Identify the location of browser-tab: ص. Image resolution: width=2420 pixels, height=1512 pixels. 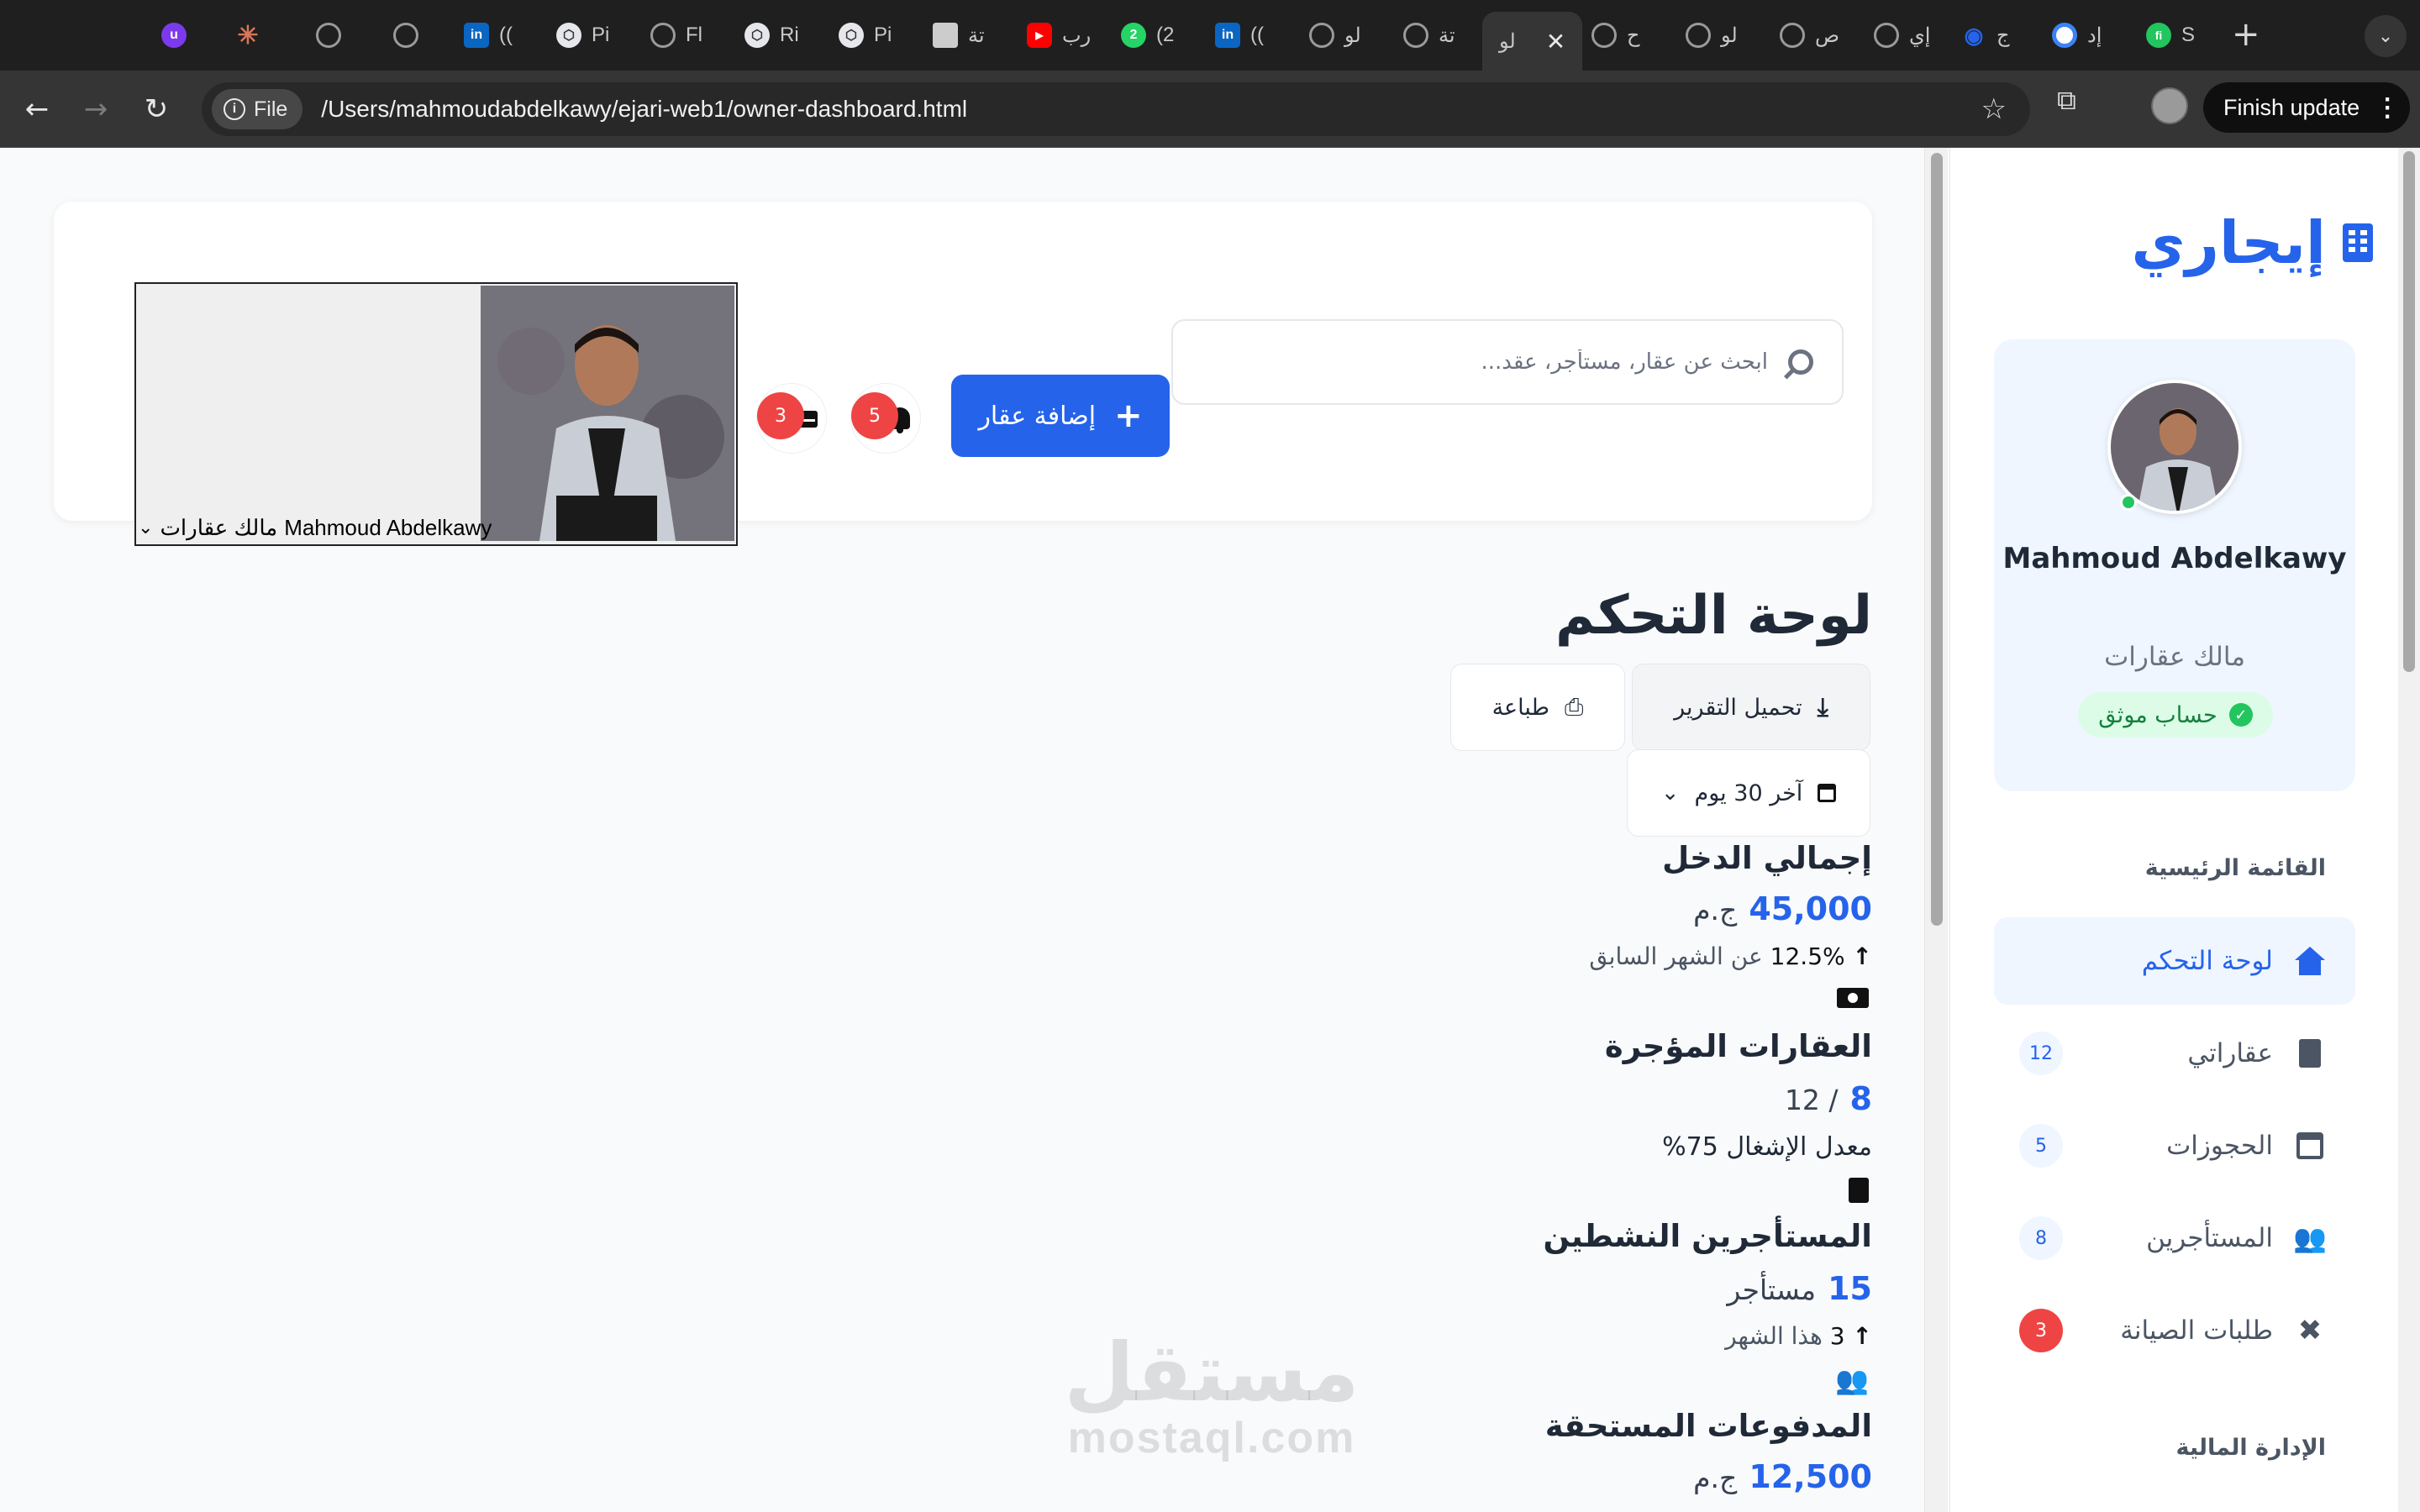
(1807, 35).